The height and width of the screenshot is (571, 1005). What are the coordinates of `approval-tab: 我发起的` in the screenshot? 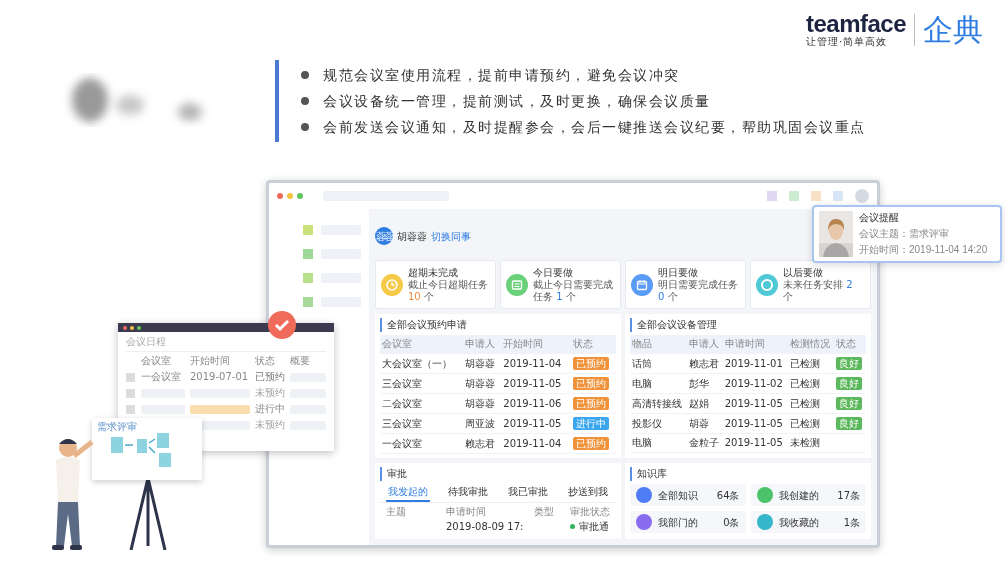 It's located at (408, 493).